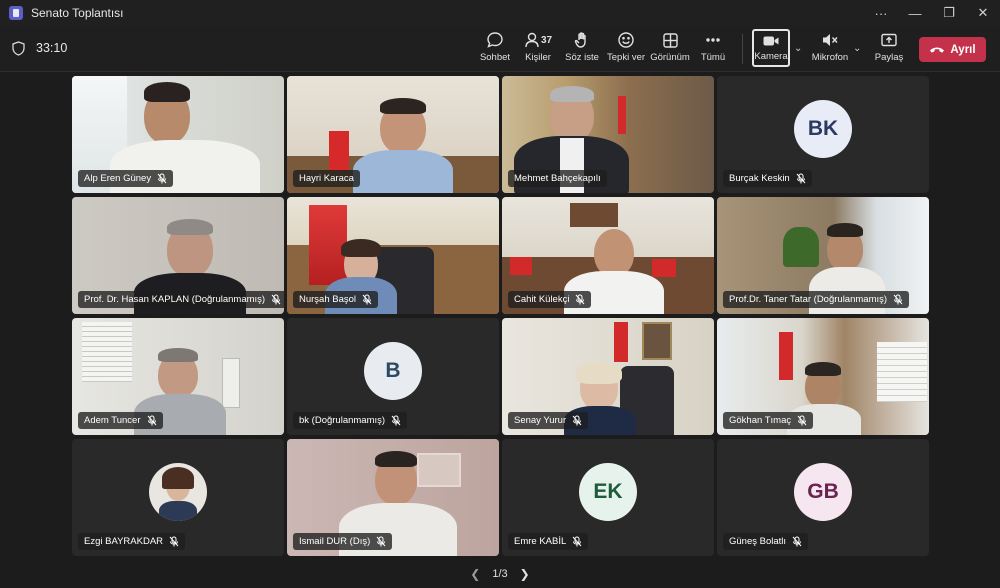  Describe the element at coordinates (178, 255) in the screenshot. I see `participant-tile: Prof. Dr. Hasan KAPLAN (Doğrulanmamış)` at that location.